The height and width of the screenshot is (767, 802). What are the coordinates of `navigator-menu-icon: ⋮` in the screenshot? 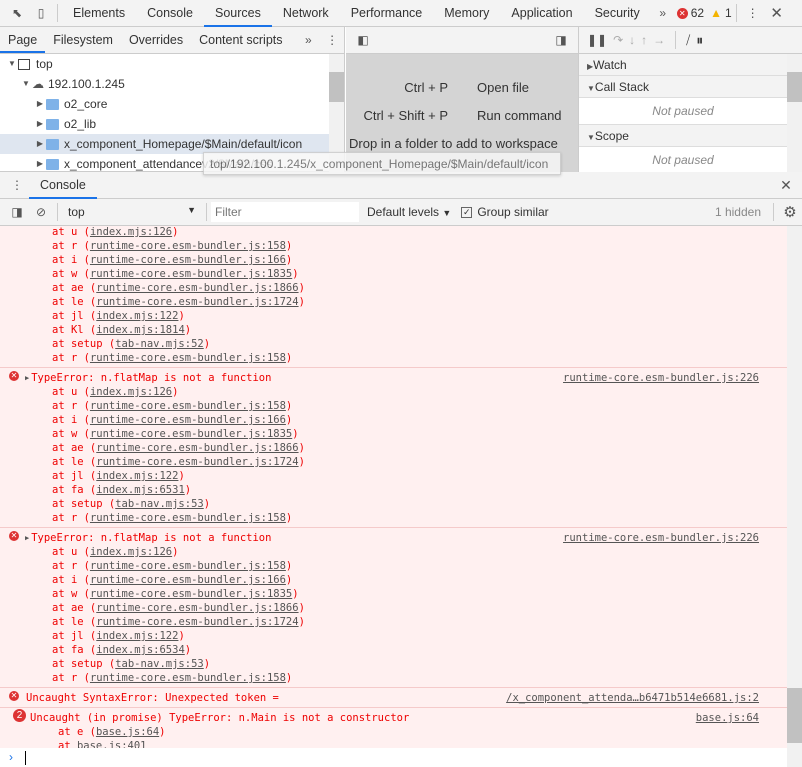 It's located at (332, 40).